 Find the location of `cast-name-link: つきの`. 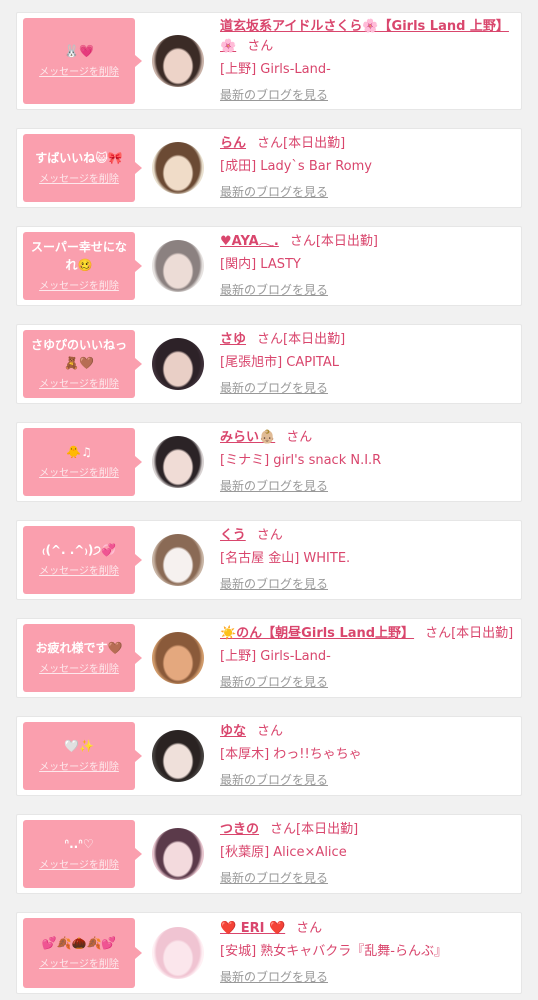

cast-name-link: つきの is located at coordinates (239, 829).